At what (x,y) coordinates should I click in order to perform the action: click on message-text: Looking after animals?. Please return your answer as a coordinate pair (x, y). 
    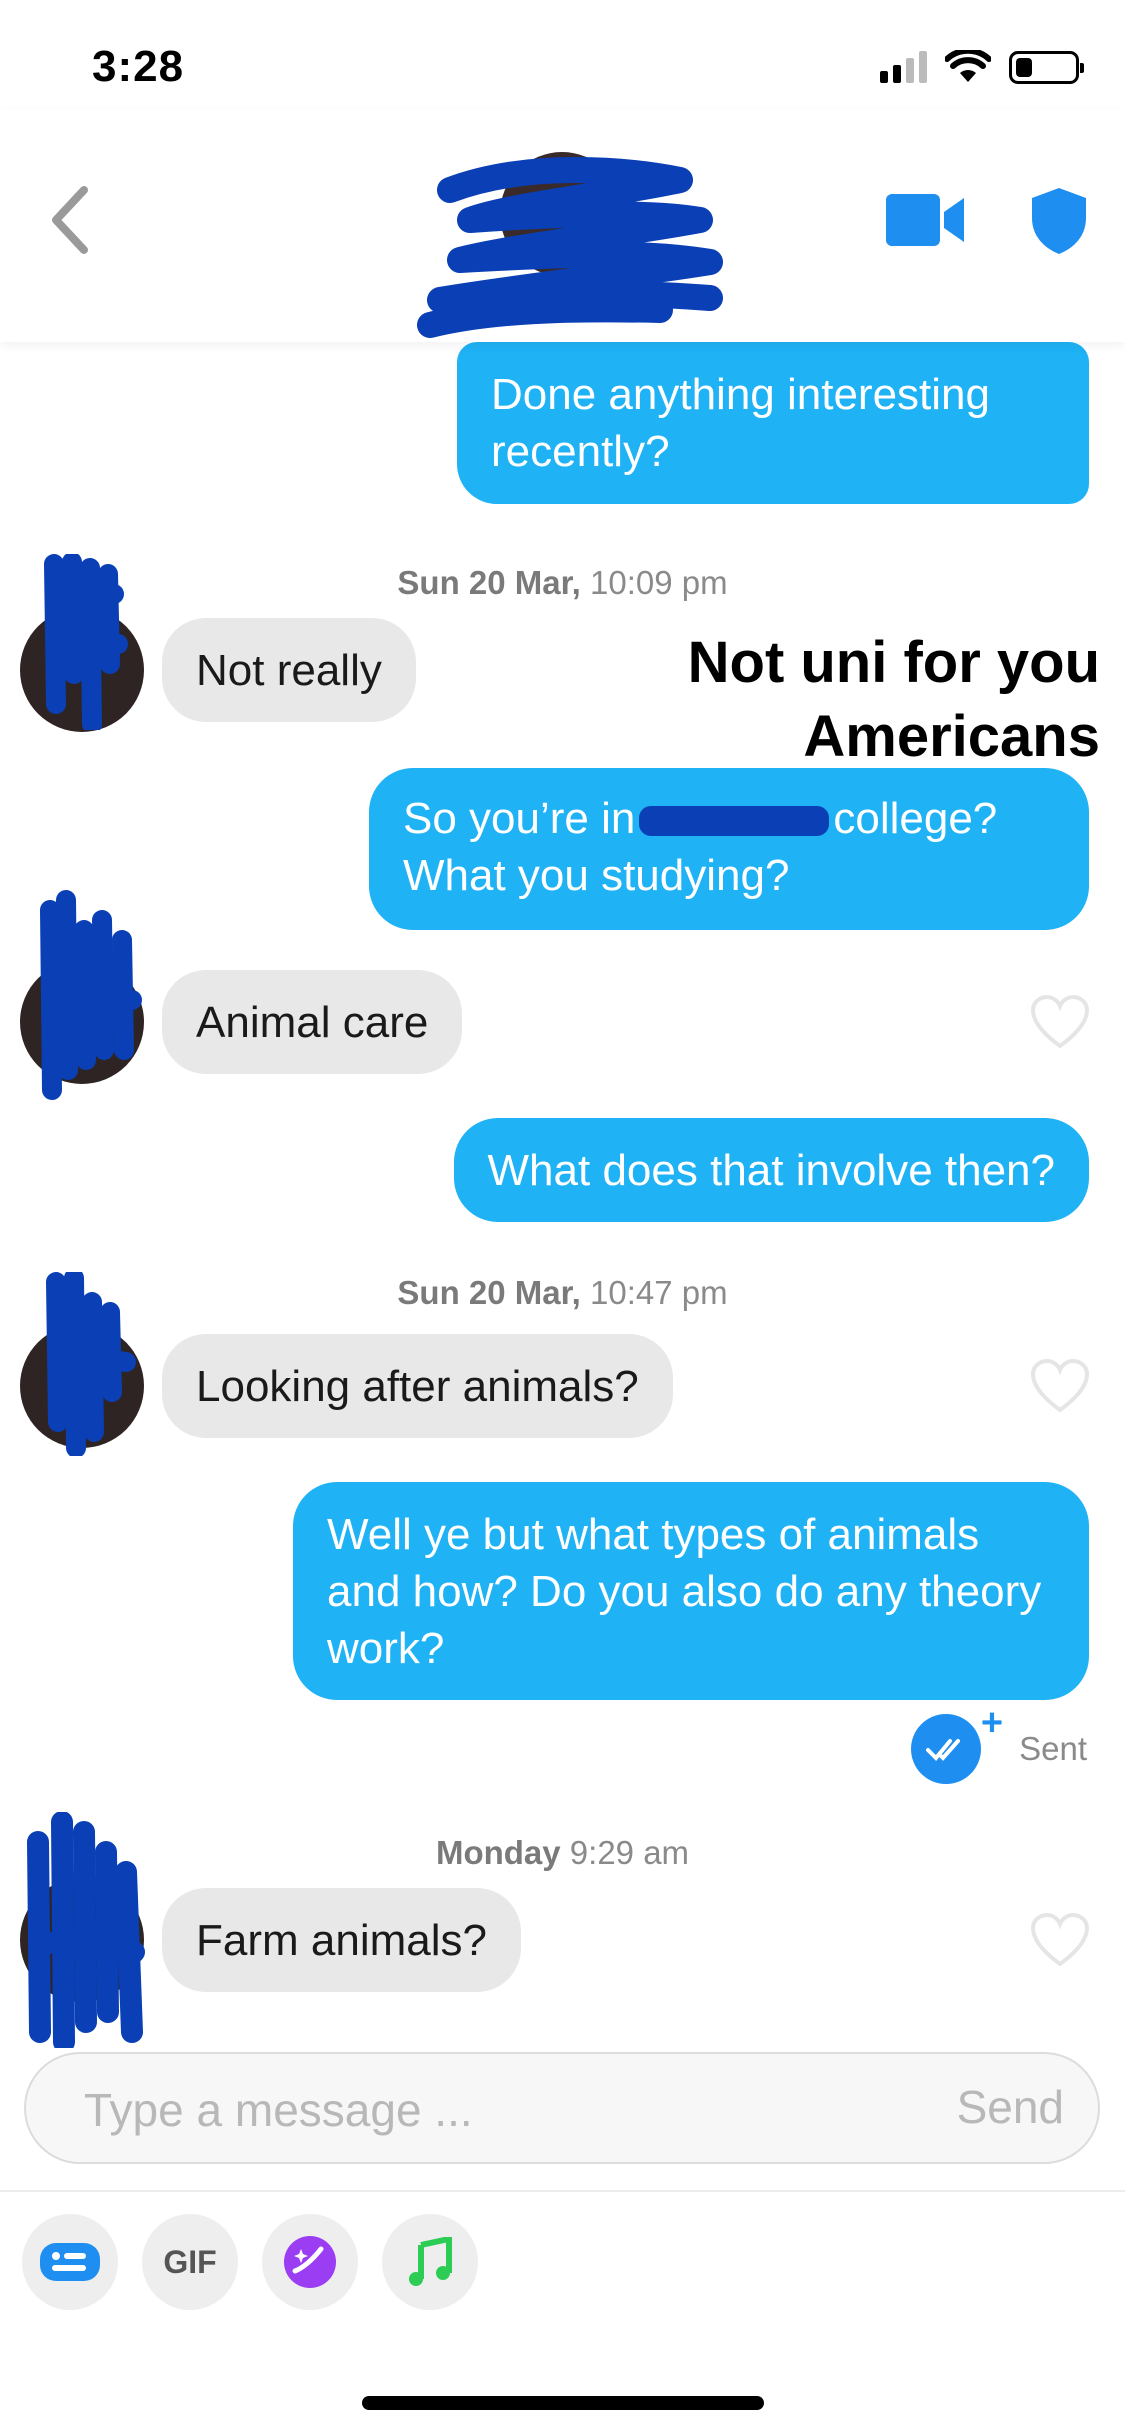
    Looking at the image, I should click on (417, 1386).